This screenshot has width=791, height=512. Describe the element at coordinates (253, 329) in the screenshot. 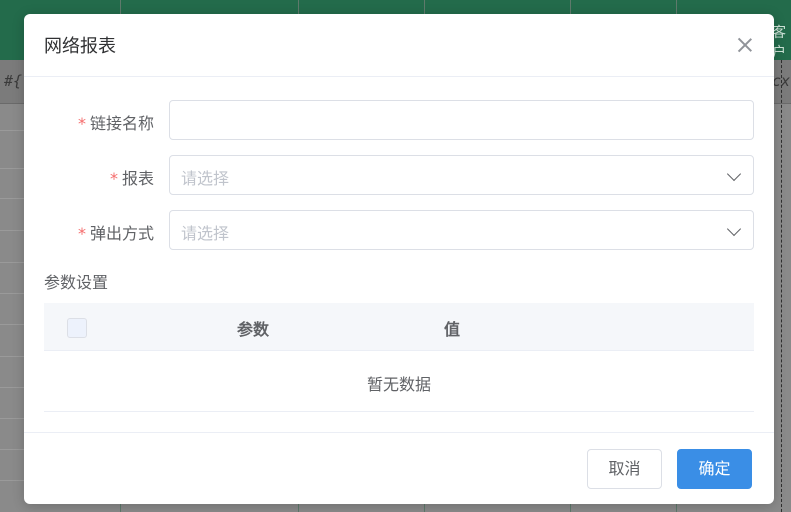

I see `column-header-param: 参数` at that location.